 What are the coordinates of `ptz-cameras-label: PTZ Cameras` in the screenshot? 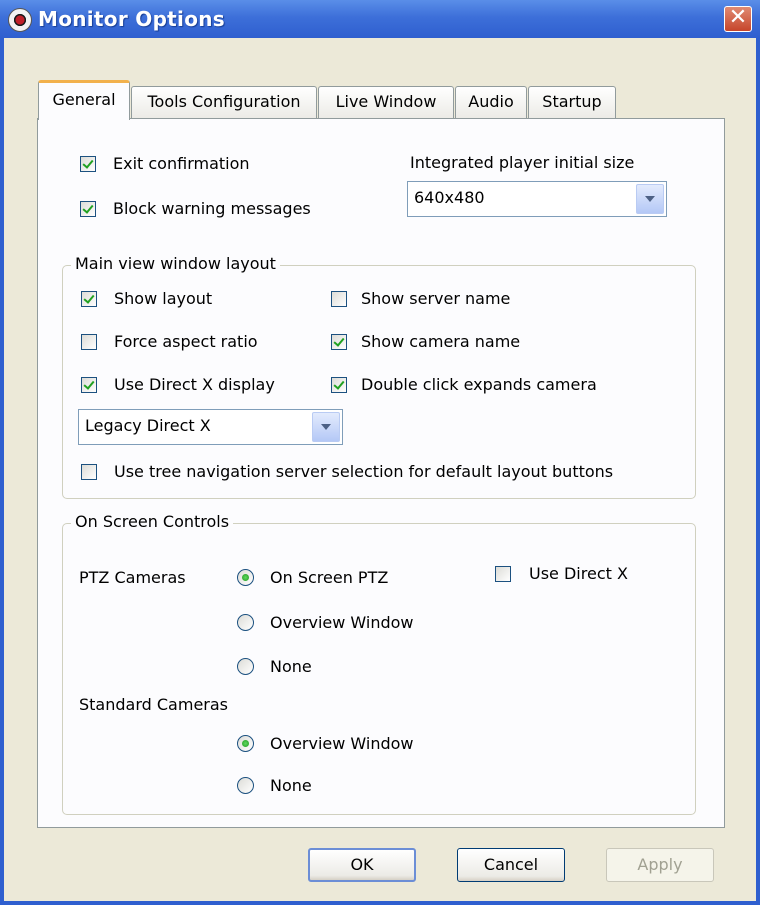 It's located at (132, 577).